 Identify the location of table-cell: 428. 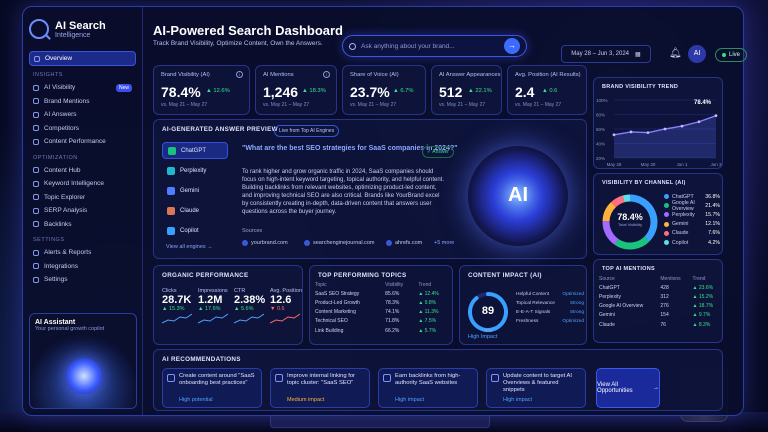
(664, 287).